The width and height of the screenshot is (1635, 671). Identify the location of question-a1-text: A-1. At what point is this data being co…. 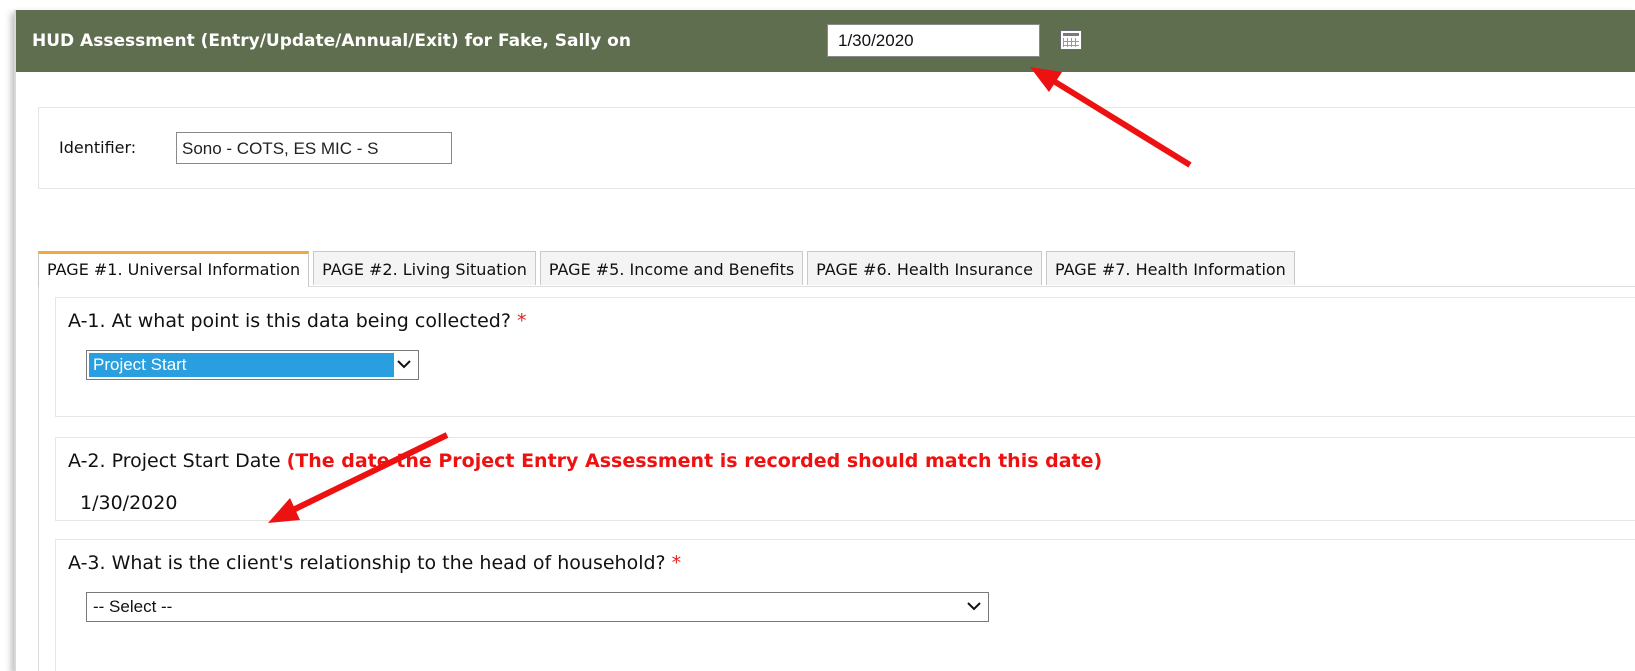
(289, 321).